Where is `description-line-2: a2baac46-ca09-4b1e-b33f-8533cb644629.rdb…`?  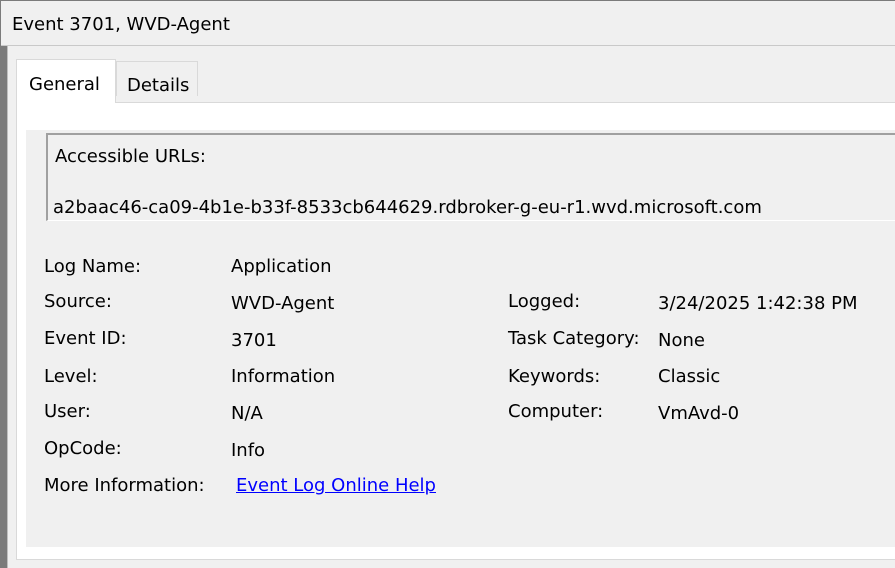
description-line-2: a2baac46-ca09-4b1e-b33f-8533cb644629.rdb… is located at coordinates (407, 207).